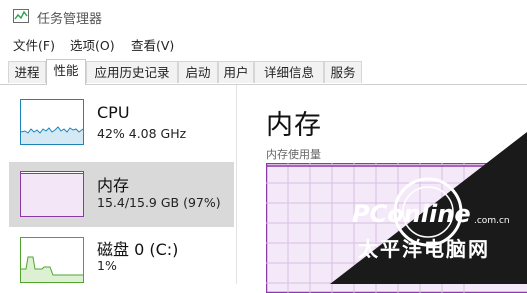  What do you see at coordinates (159, 202) in the screenshot?
I see `memory-usage-value: 15.4/15.9 GB (97%)` at bounding box center [159, 202].